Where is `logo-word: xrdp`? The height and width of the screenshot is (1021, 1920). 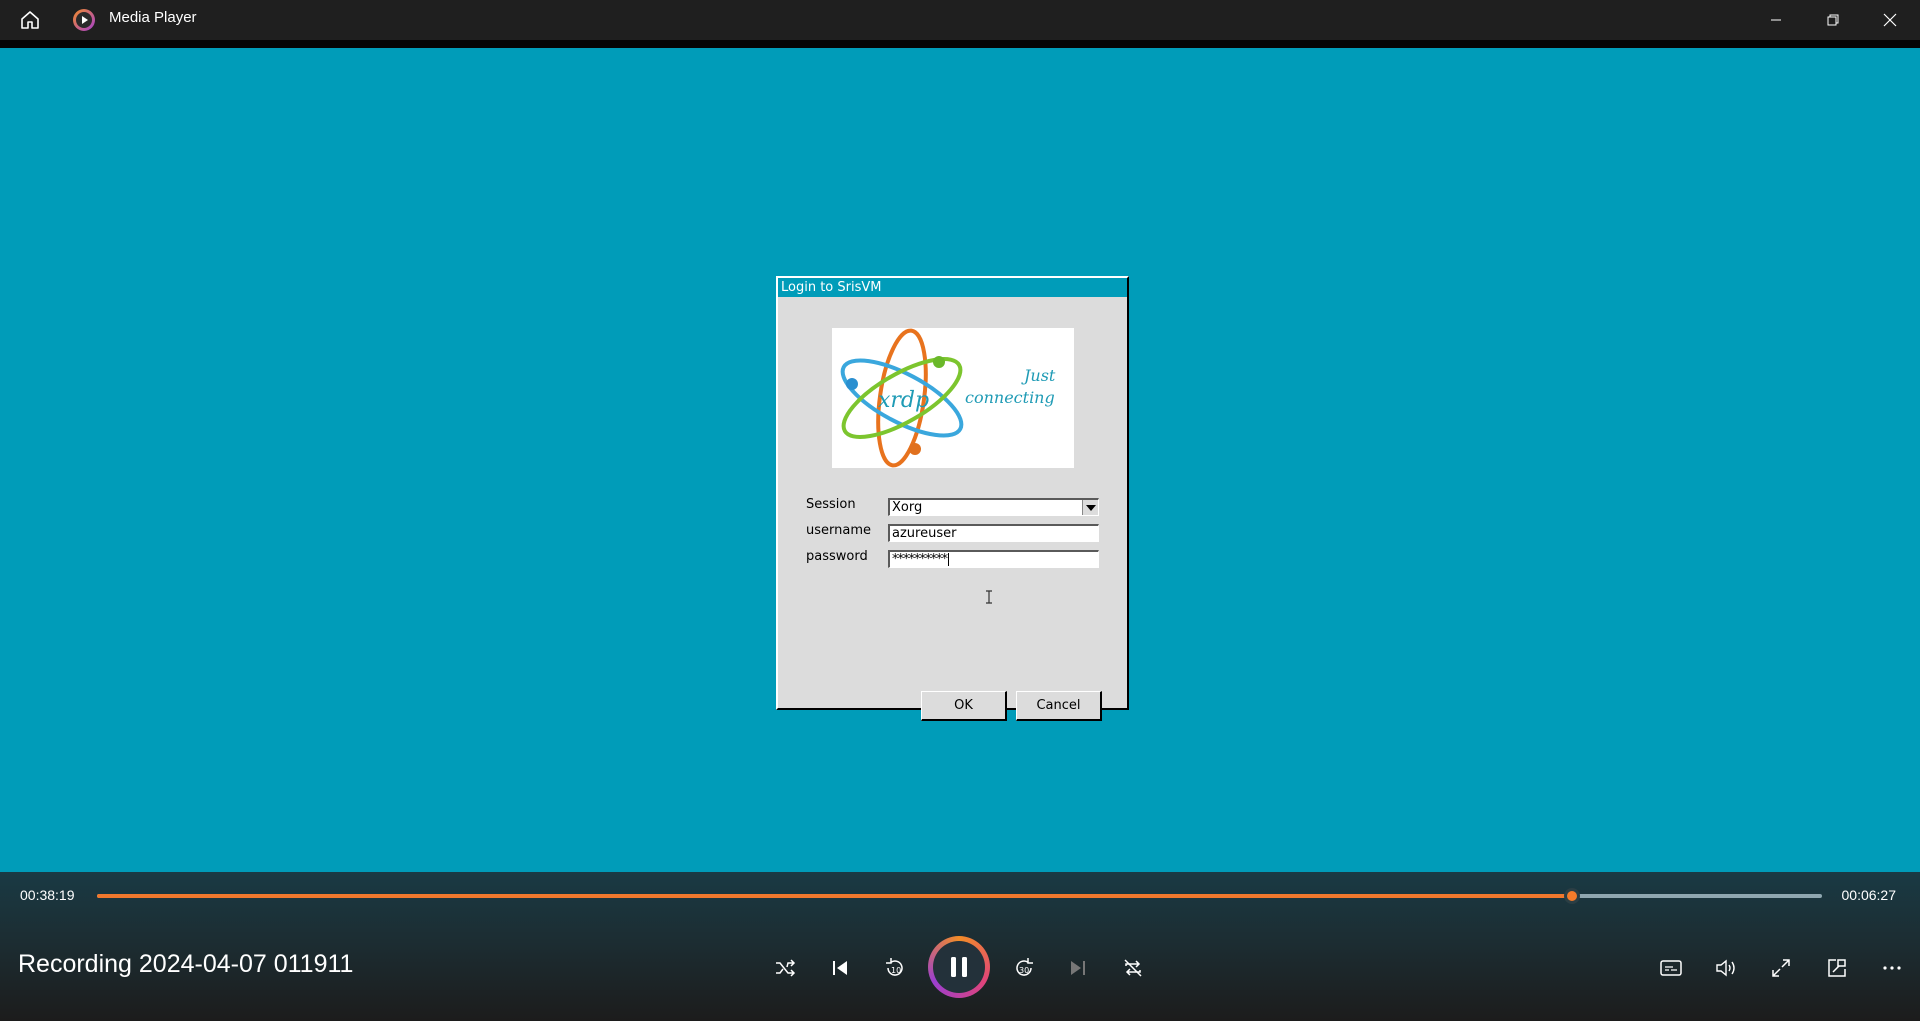 logo-word: xrdp is located at coordinates (904, 400).